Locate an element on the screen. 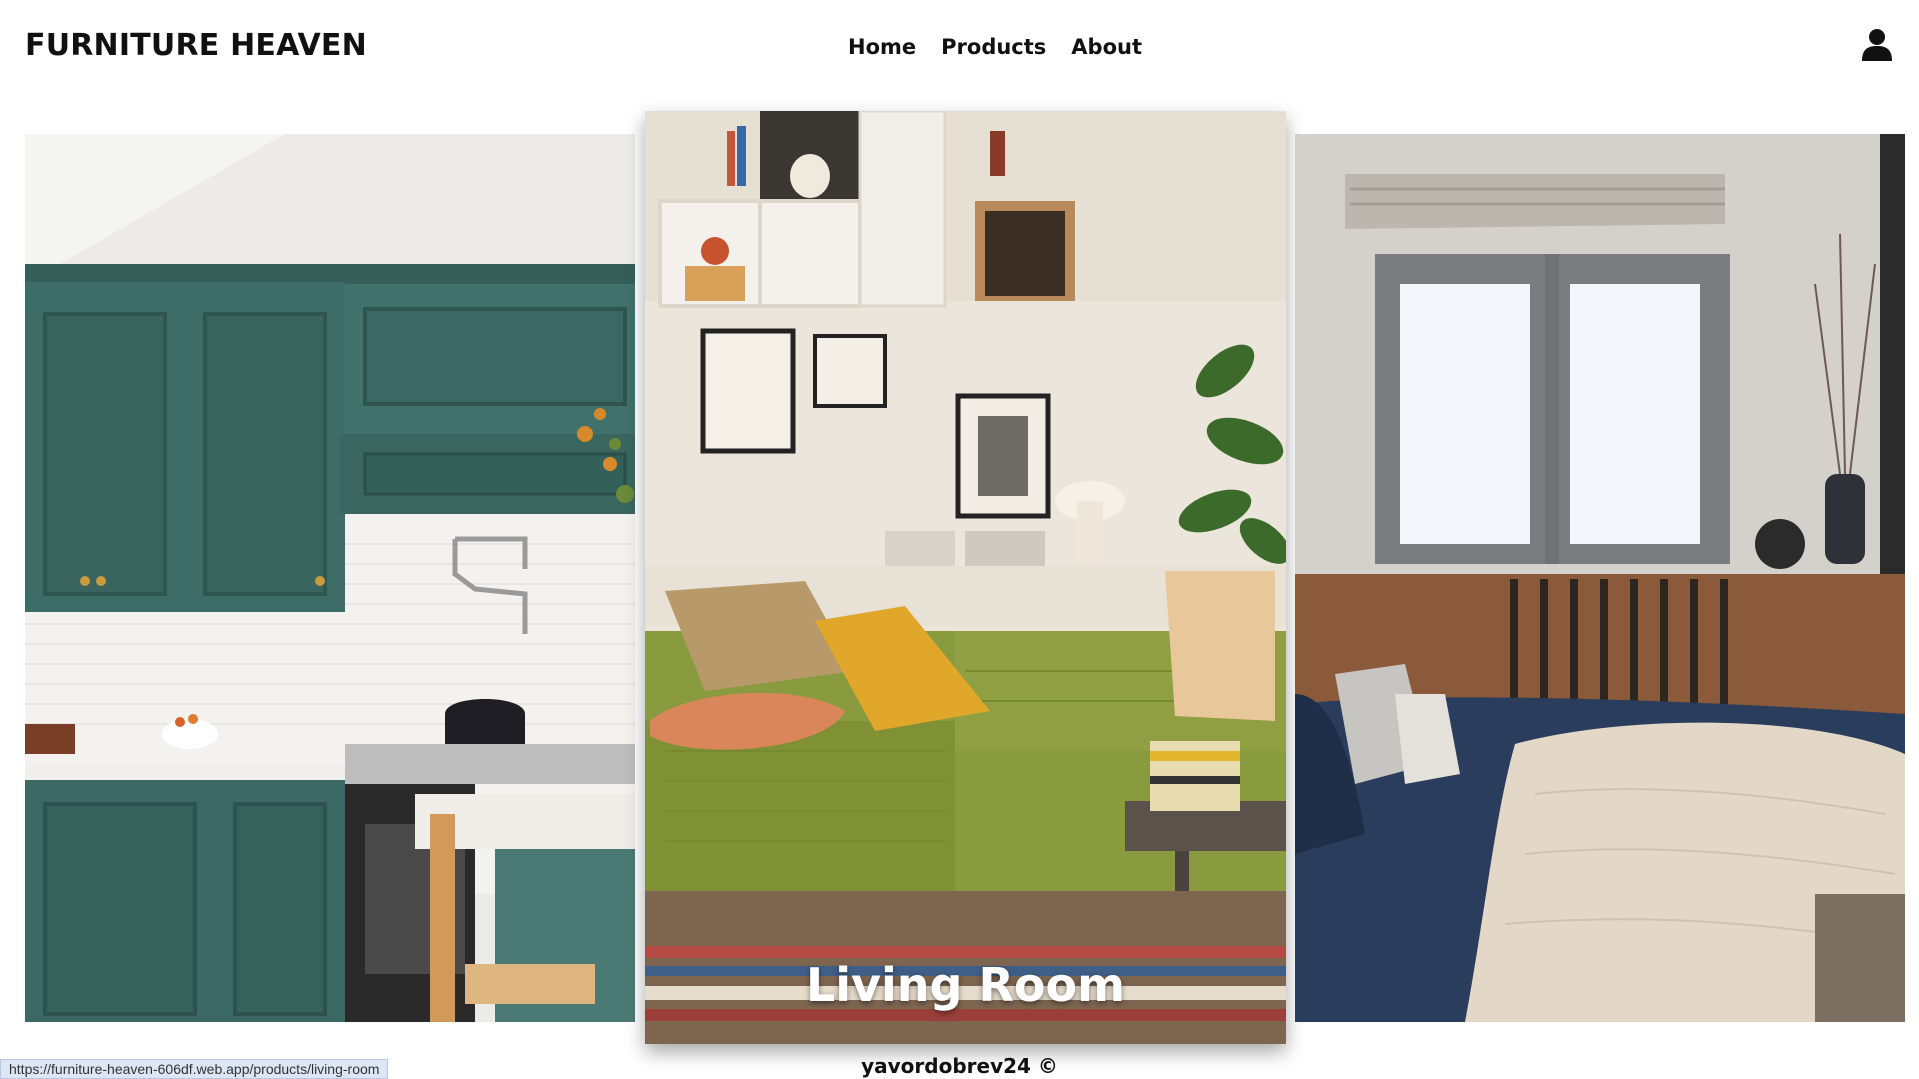  category-title: Living Room is located at coordinates (965, 985).